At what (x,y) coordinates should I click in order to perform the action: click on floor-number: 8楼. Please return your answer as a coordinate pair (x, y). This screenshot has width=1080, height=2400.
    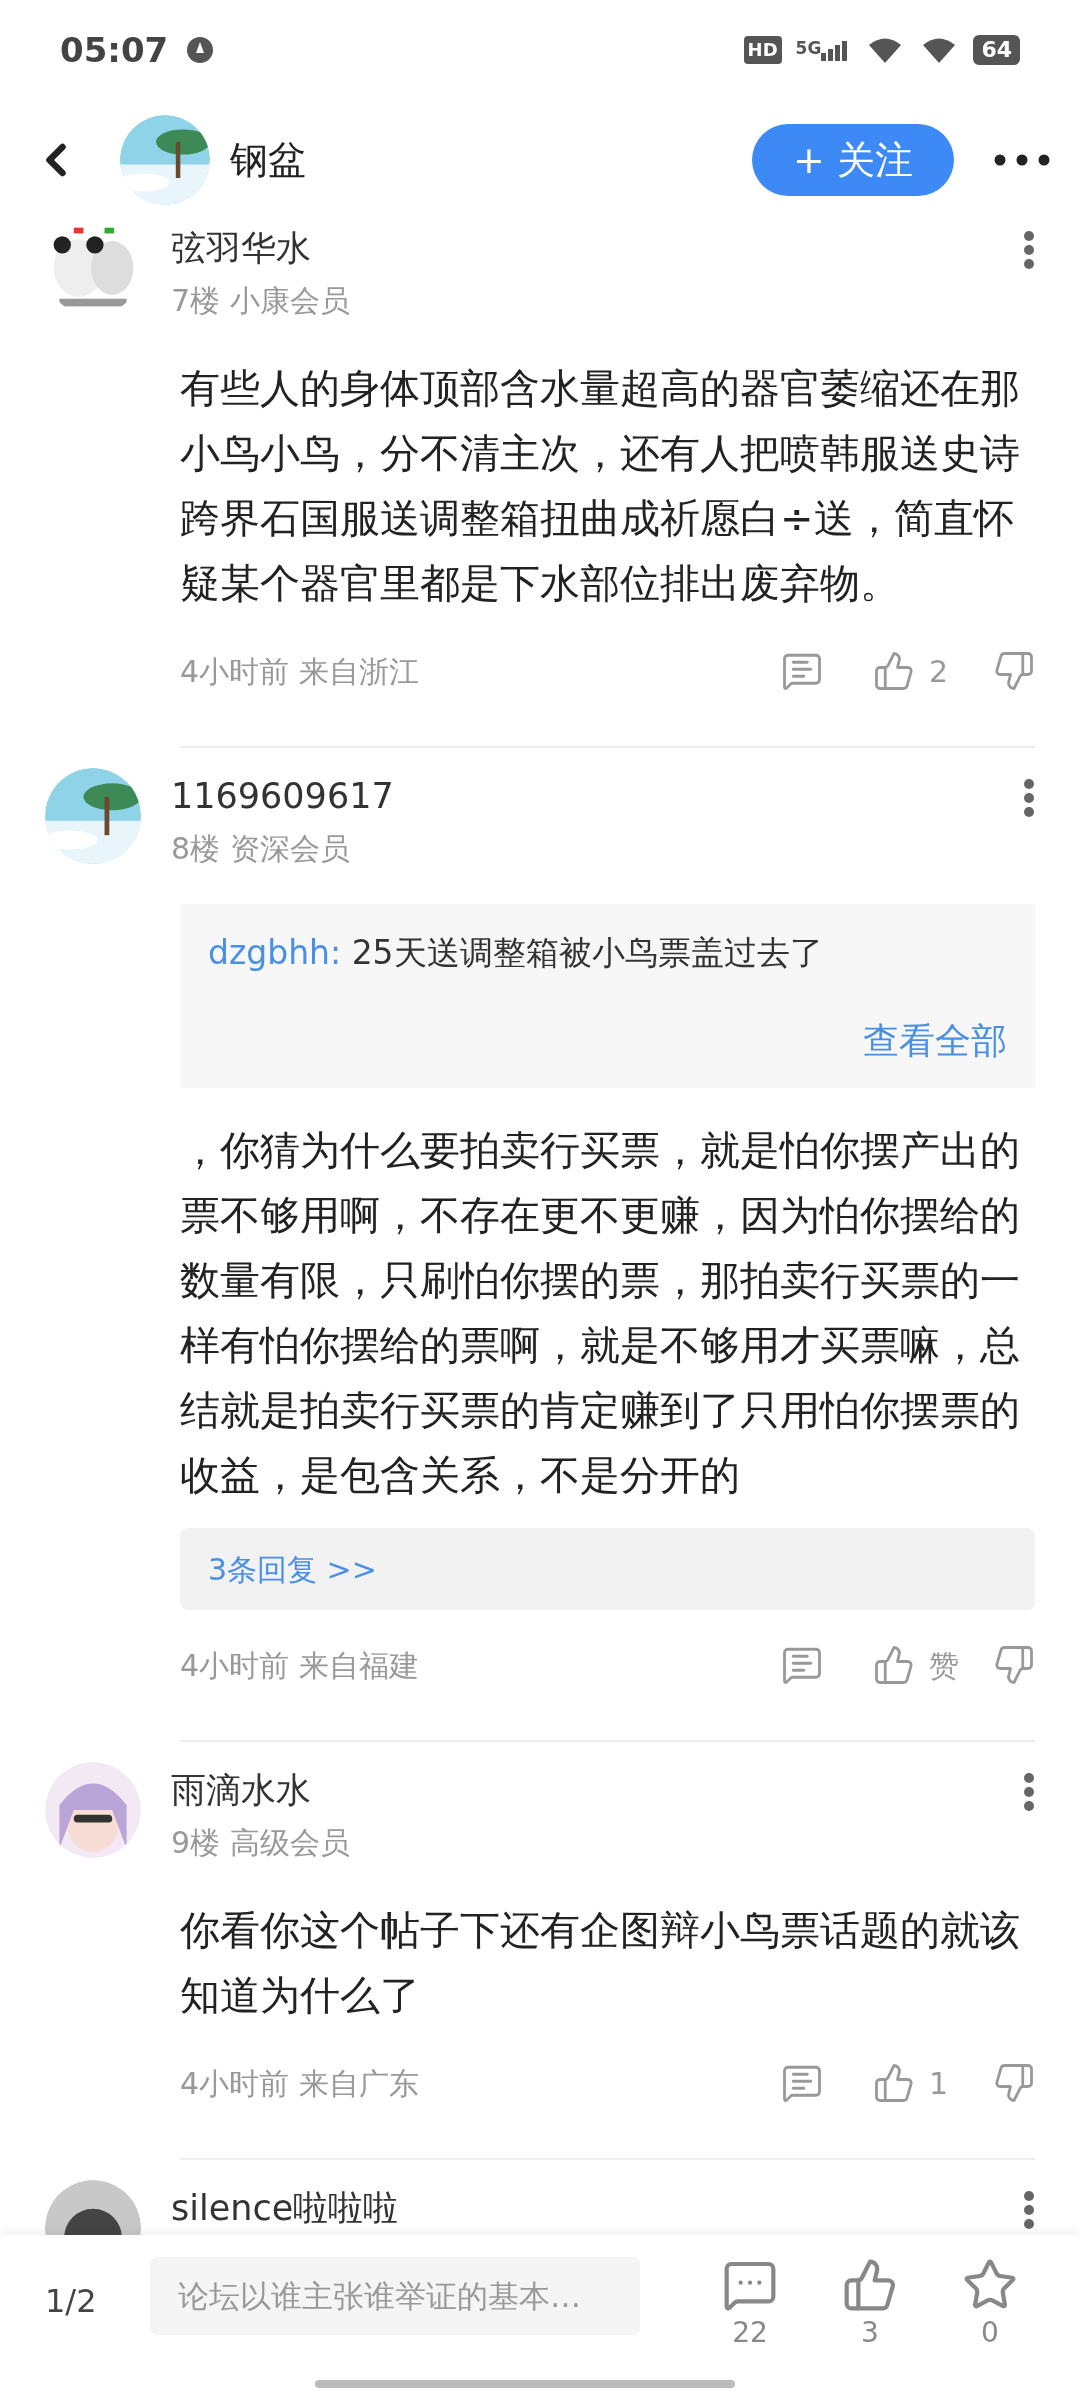
    Looking at the image, I should click on (196, 849).